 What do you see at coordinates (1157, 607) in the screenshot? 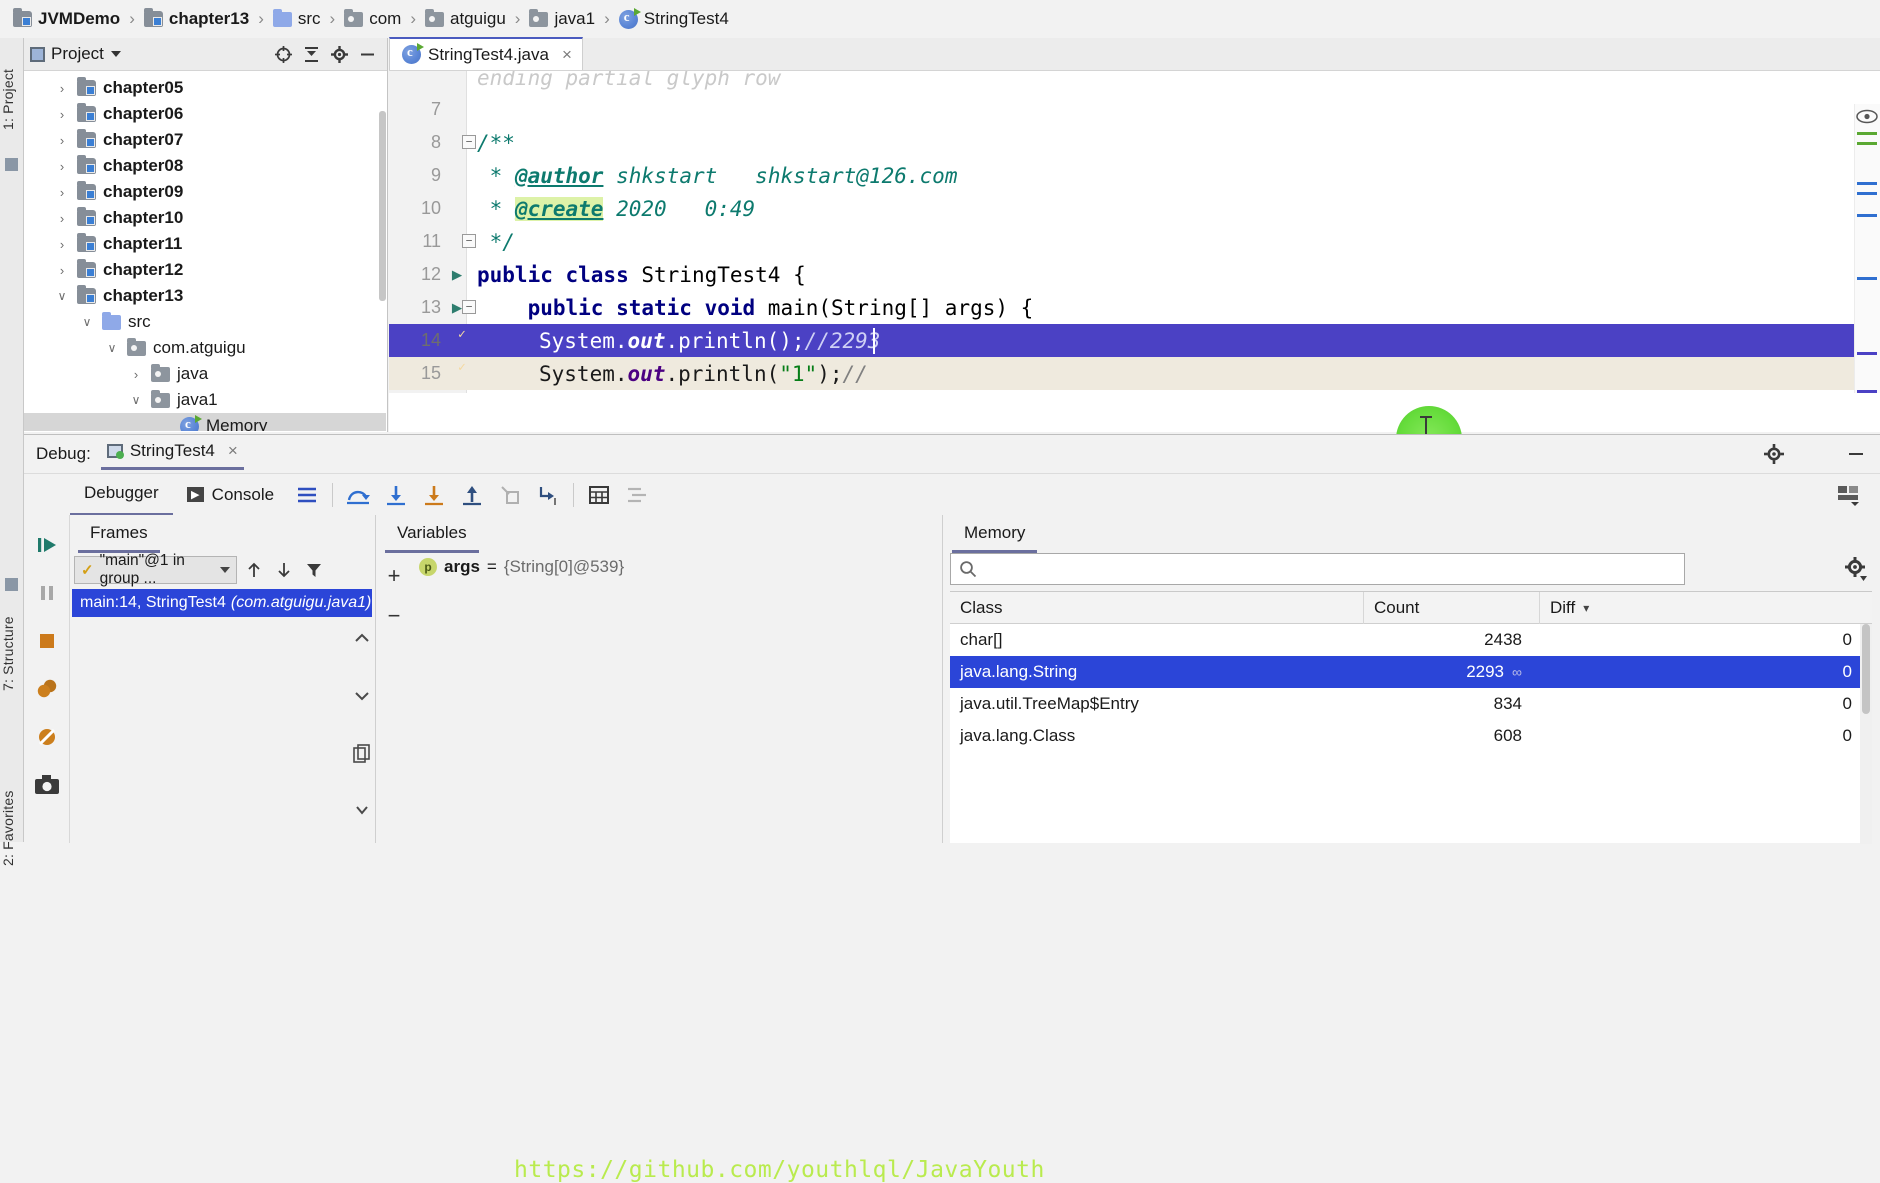
I see `column-header-class: Class` at bounding box center [1157, 607].